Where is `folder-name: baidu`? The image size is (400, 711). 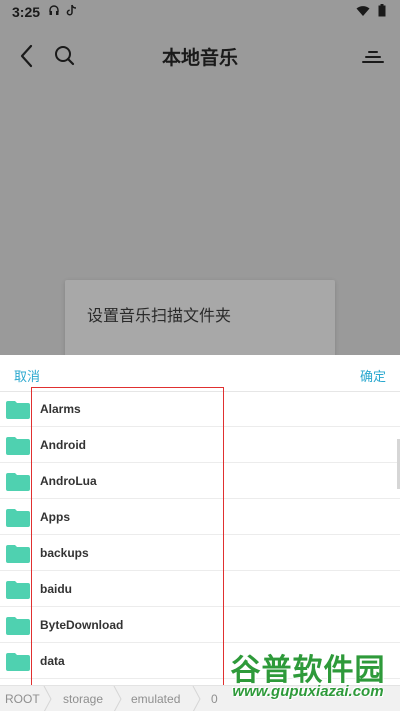 folder-name: baidu is located at coordinates (56, 589).